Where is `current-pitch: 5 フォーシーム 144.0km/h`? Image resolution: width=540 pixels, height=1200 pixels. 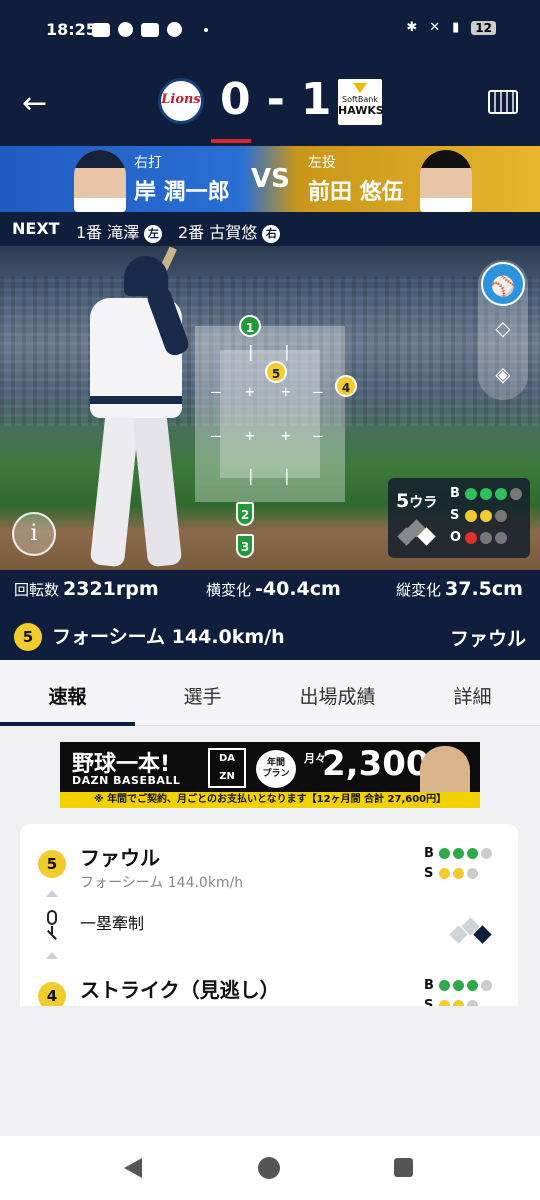 current-pitch: 5 フォーシーム 144.0km/h is located at coordinates (149, 636).